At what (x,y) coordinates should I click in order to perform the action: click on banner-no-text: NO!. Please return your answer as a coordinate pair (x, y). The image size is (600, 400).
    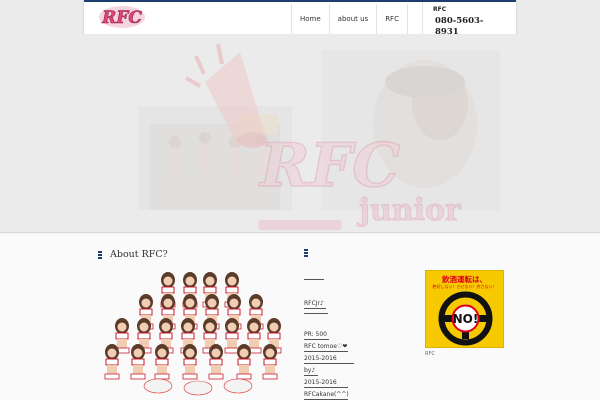
    Looking at the image, I should click on (466, 319).